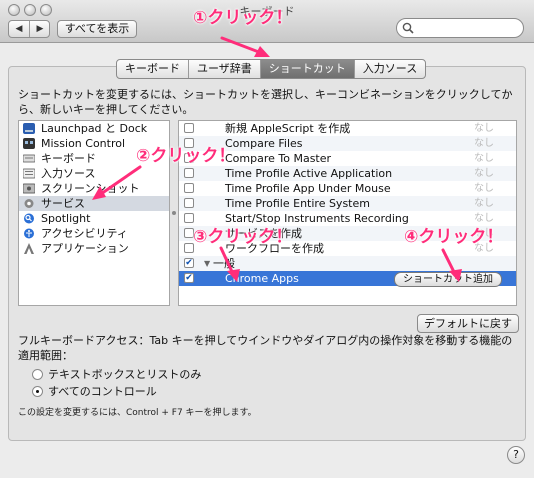 The image size is (534, 478). What do you see at coordinates (119, 181) in the screenshot?
I see `arrow-2-icon` at bounding box center [119, 181].